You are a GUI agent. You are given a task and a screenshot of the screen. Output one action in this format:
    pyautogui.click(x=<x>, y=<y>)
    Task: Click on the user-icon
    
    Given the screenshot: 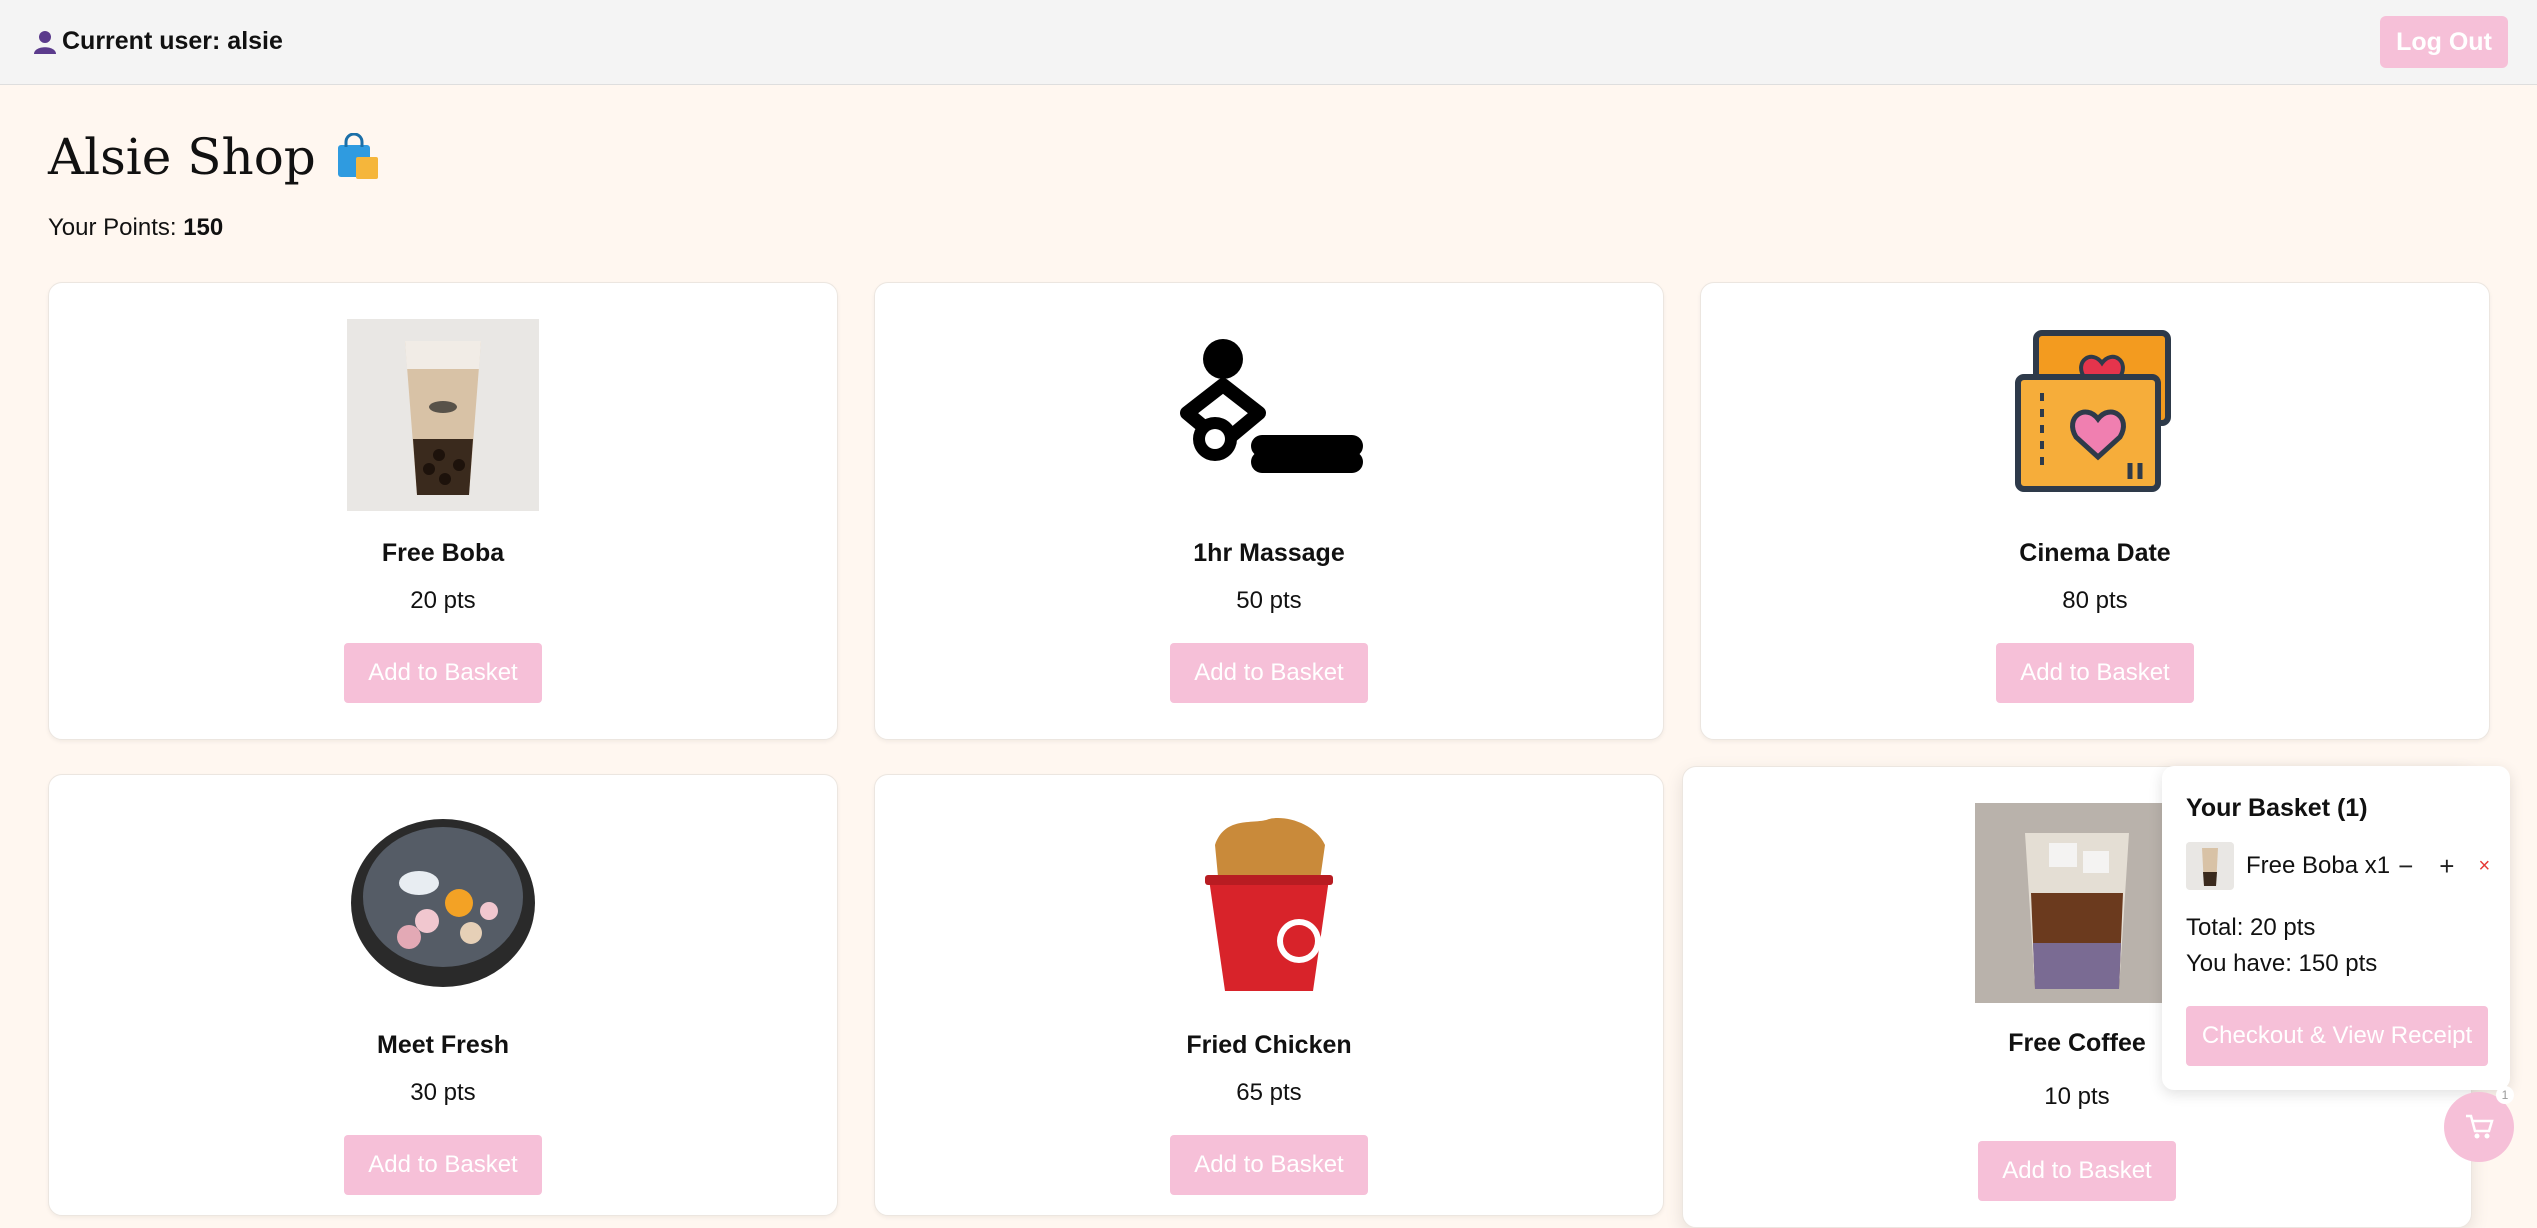 What is the action you would take?
    pyautogui.click(x=45, y=42)
    